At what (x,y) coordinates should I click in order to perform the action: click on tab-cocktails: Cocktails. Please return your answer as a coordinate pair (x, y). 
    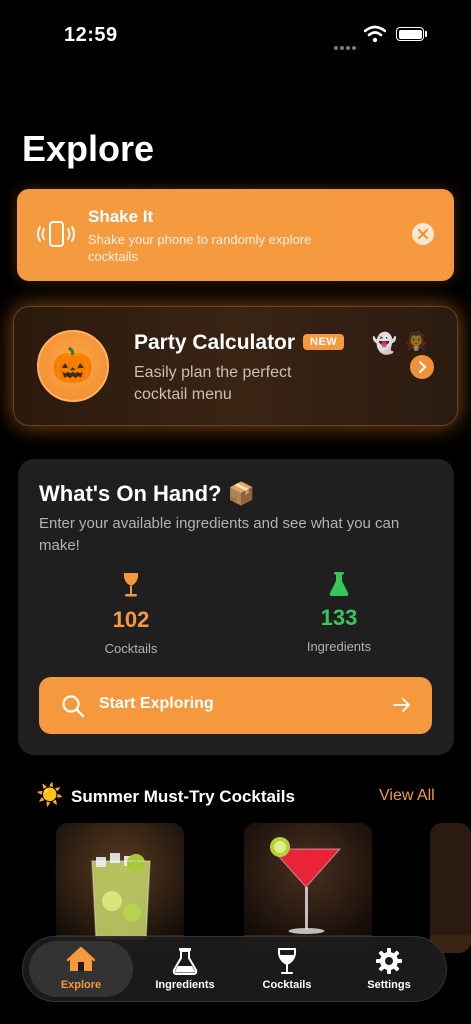
    Looking at the image, I should click on (287, 969).